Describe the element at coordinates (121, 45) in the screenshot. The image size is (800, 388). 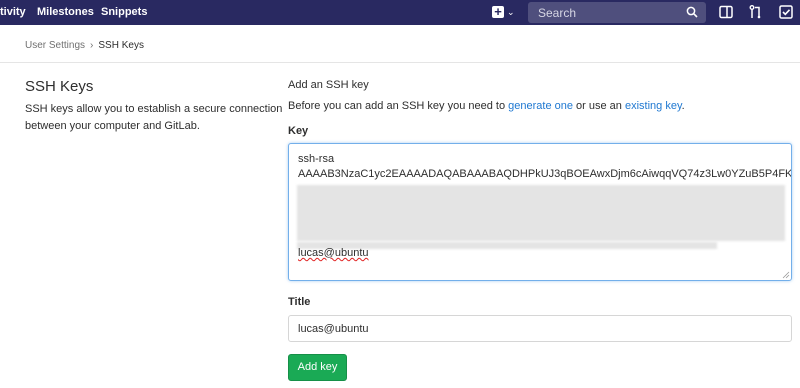
I see `breadcrumb-ssh-keys: SSH Keys` at that location.